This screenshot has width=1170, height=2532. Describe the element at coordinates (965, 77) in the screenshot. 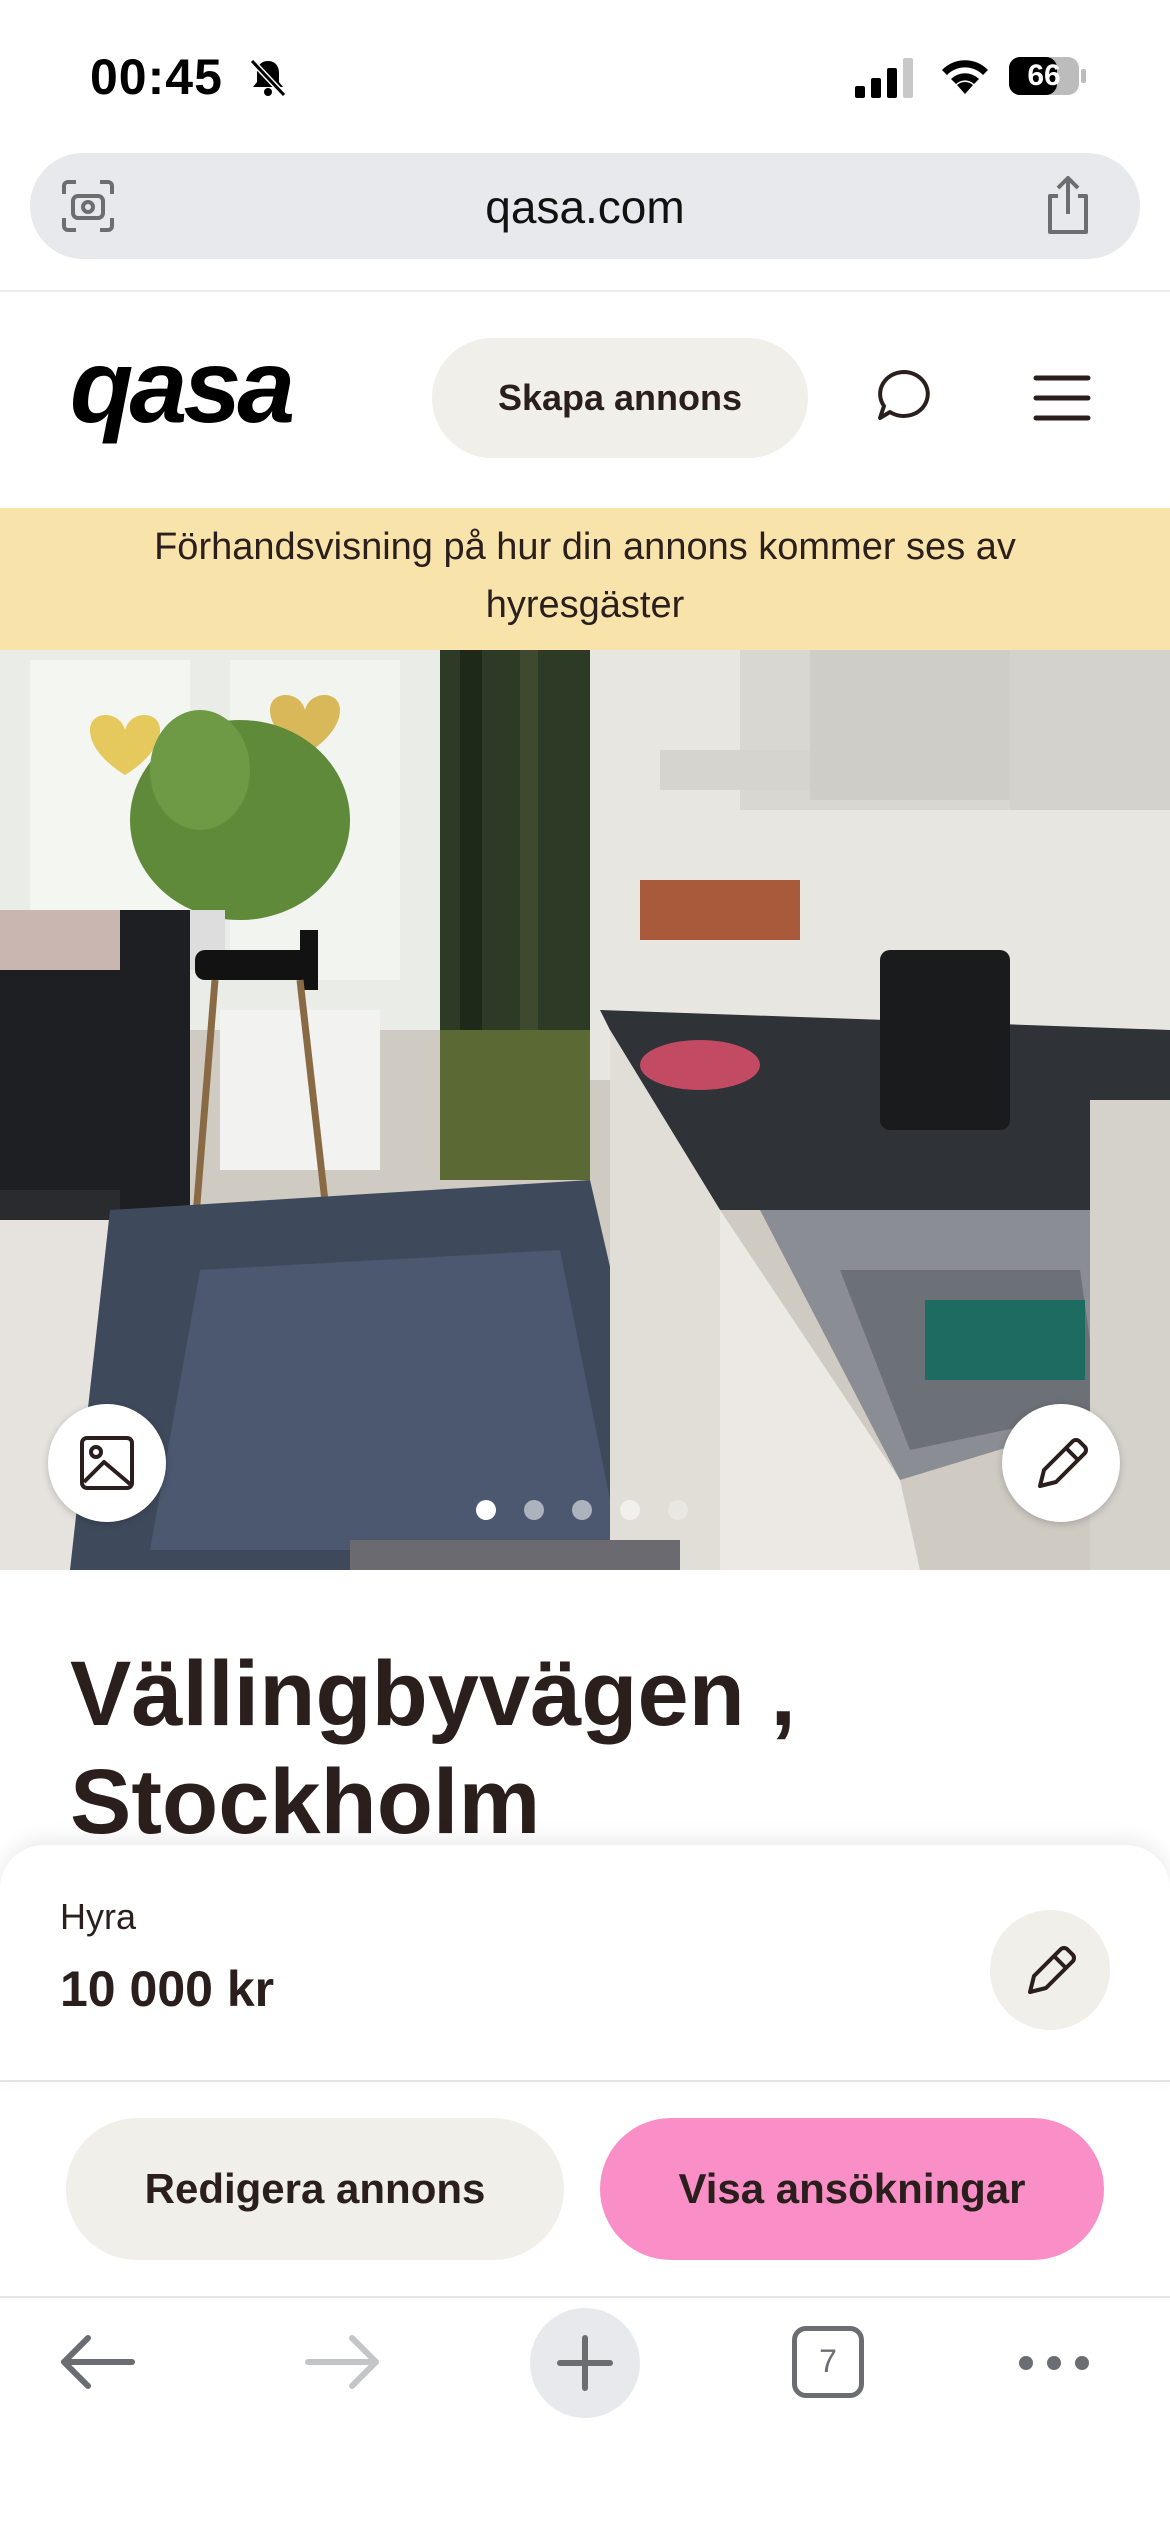

I see `wifi-icon` at that location.